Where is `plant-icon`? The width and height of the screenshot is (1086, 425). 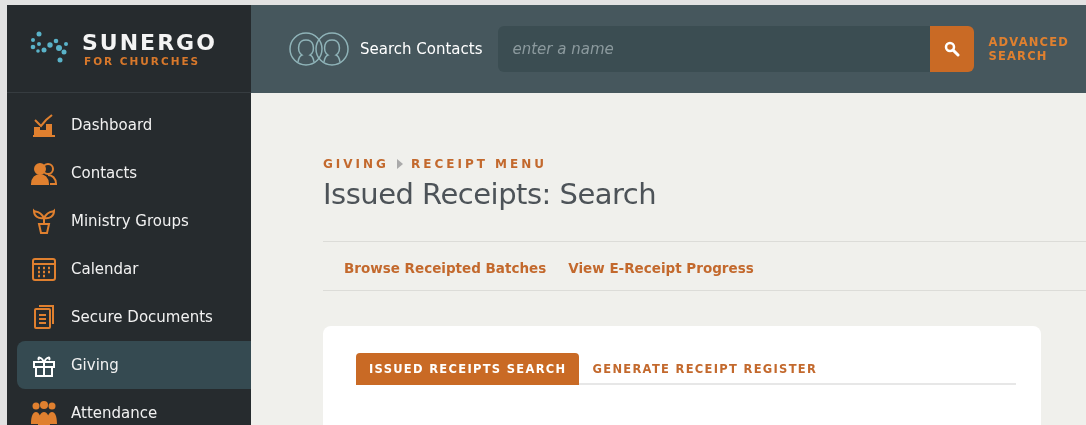 plant-icon is located at coordinates (44, 221).